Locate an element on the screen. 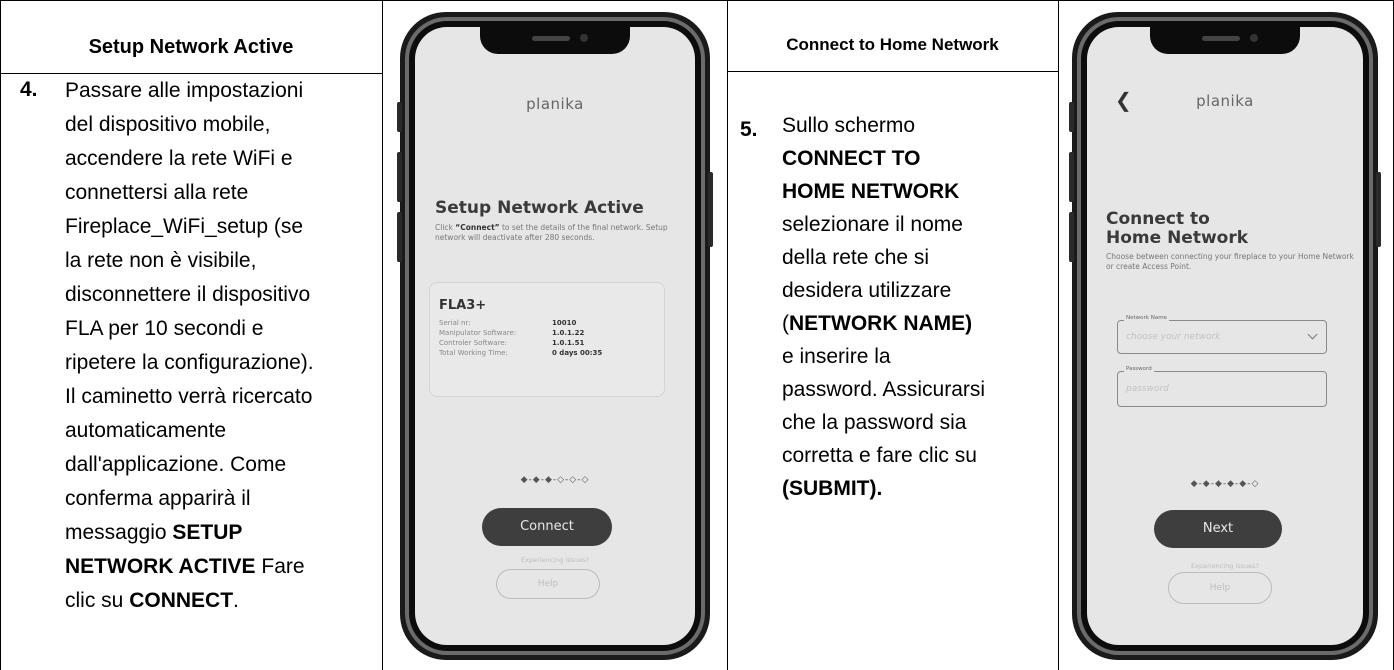 The width and height of the screenshot is (1394, 670). device-info-label: Total Working Time: is located at coordinates (473, 353).